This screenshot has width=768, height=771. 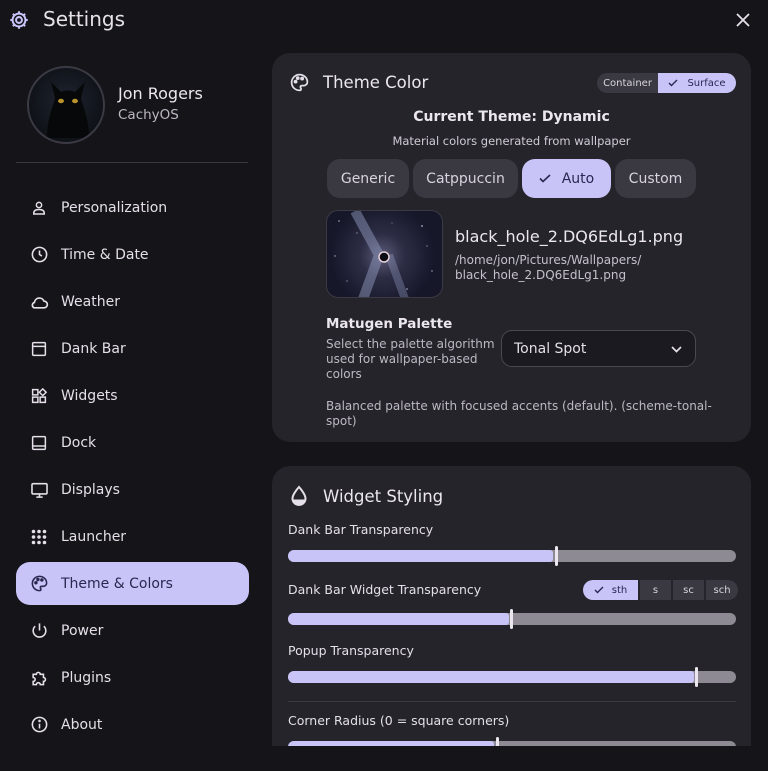 I want to click on widgets-icon, so click(x=39, y=396).